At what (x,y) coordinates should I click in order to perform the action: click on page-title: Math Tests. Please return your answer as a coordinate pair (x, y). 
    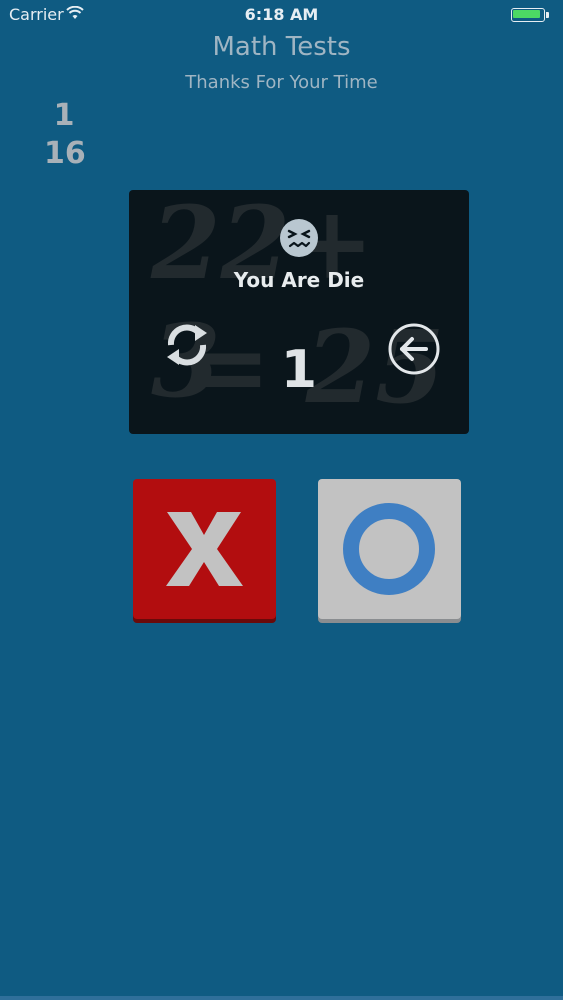
    Looking at the image, I should click on (281, 47).